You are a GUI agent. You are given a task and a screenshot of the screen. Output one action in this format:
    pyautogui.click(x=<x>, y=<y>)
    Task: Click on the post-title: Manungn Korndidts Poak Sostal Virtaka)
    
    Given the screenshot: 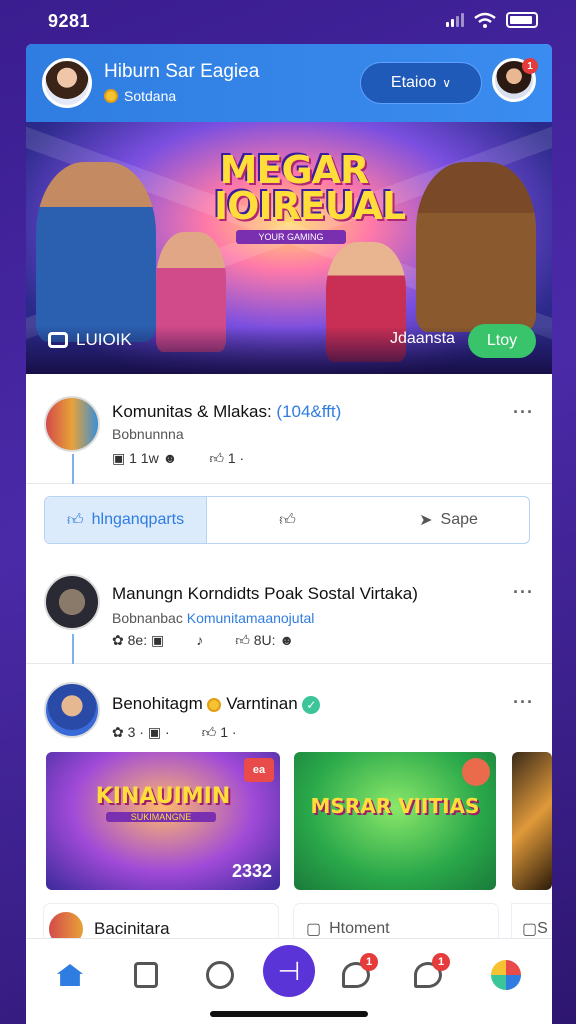 What is the action you would take?
    pyautogui.click(x=265, y=594)
    